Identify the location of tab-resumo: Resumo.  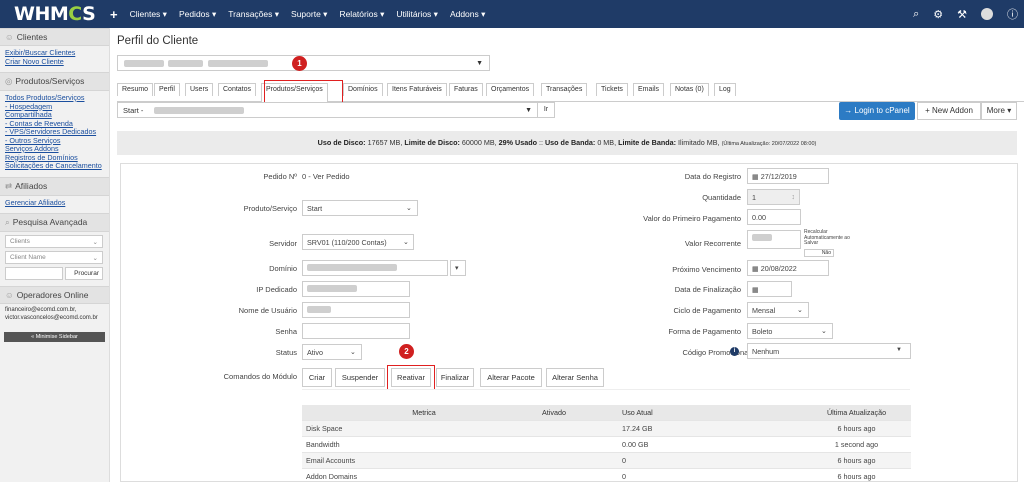
(135, 89).